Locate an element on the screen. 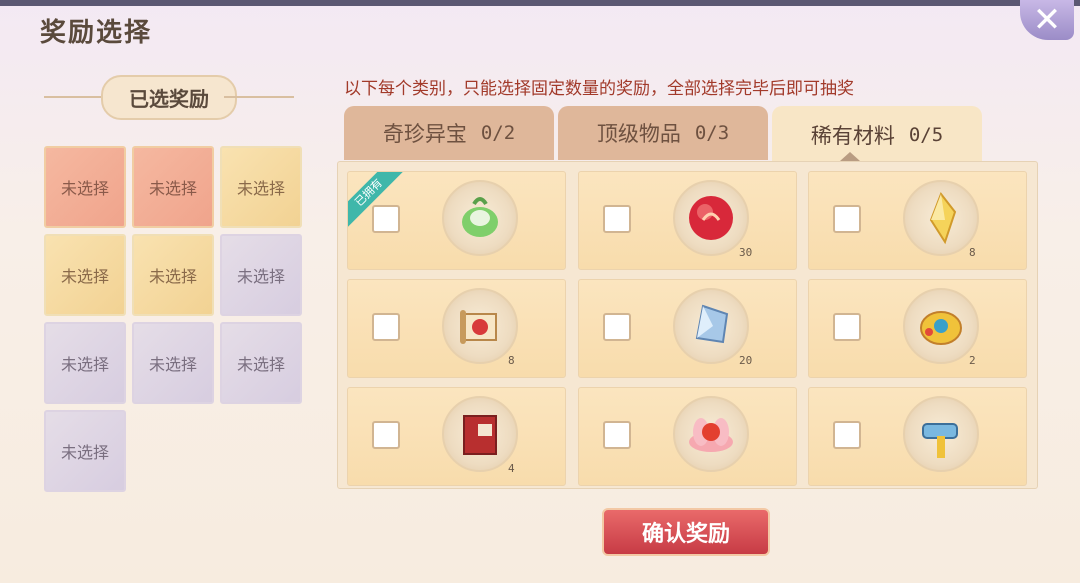 This screenshot has width=1080, height=583. selected-rewards-title: 已选奖励 is located at coordinates (169, 97).